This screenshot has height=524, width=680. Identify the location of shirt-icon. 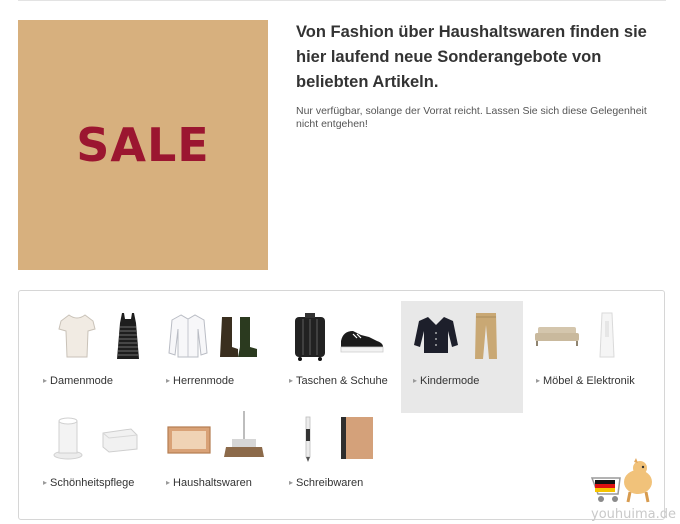
(188, 336).